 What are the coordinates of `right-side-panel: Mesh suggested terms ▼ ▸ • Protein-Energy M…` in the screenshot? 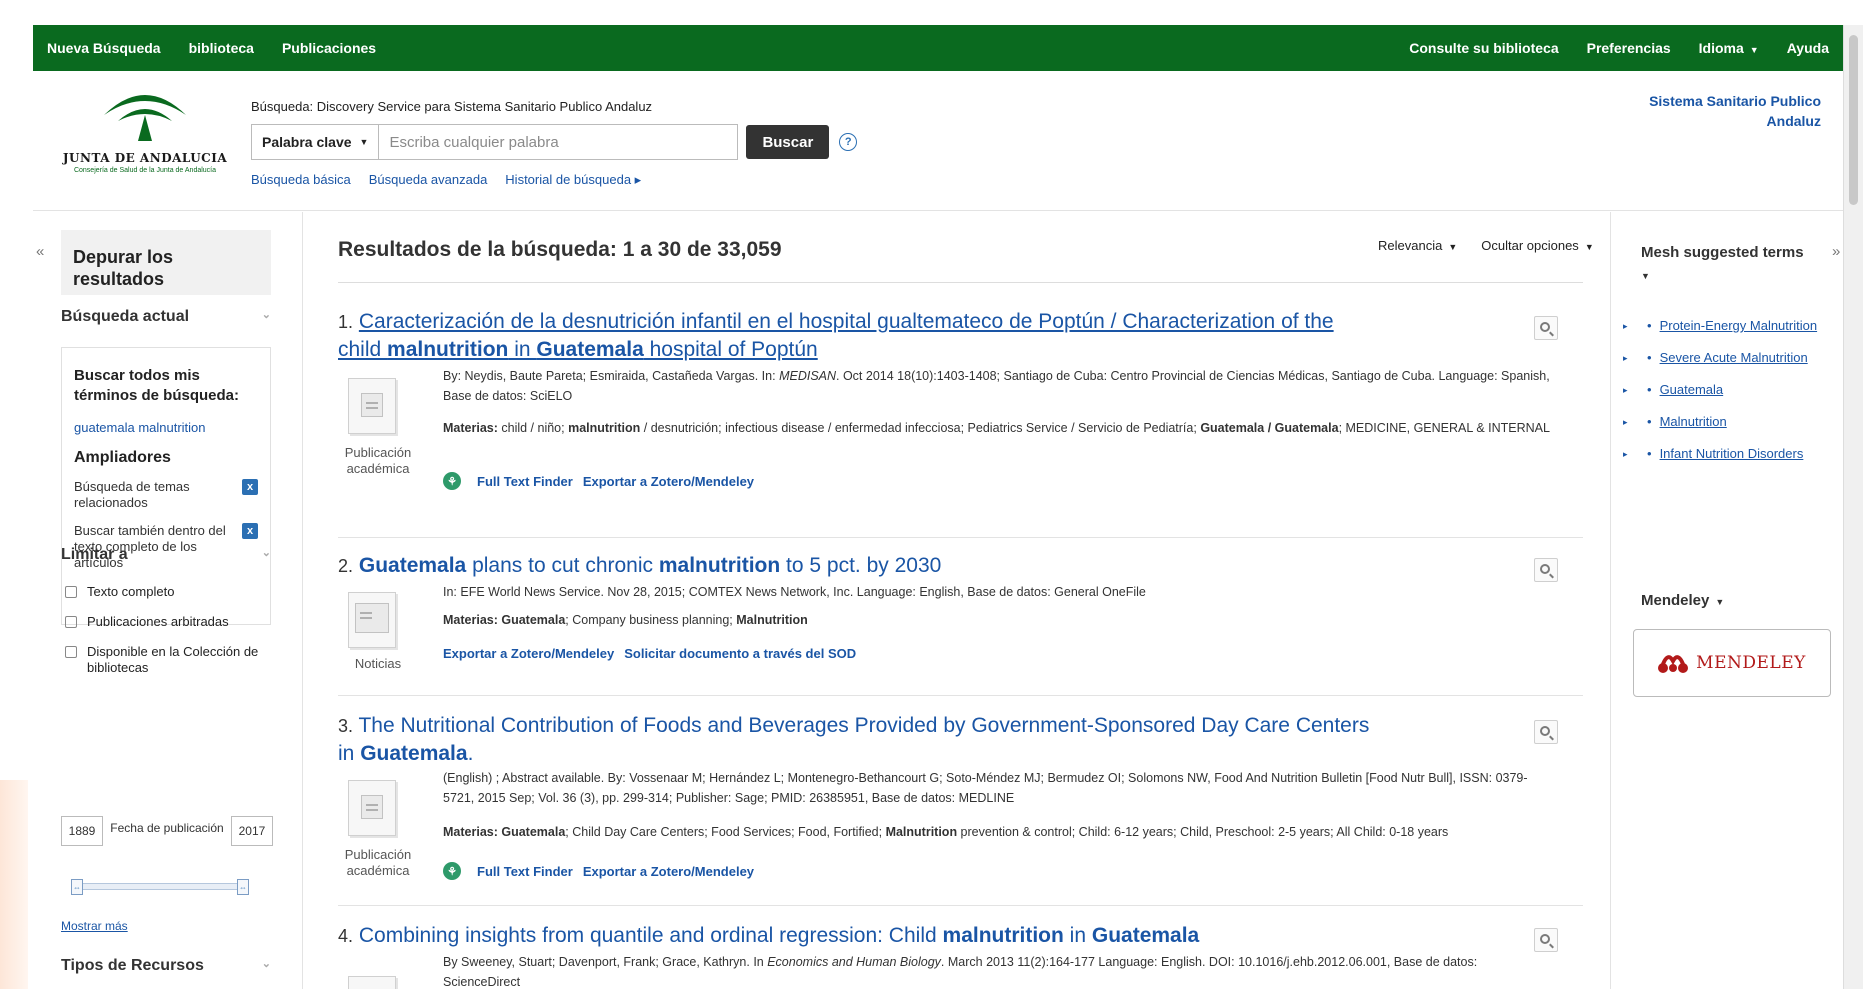 It's located at (1720, 600).